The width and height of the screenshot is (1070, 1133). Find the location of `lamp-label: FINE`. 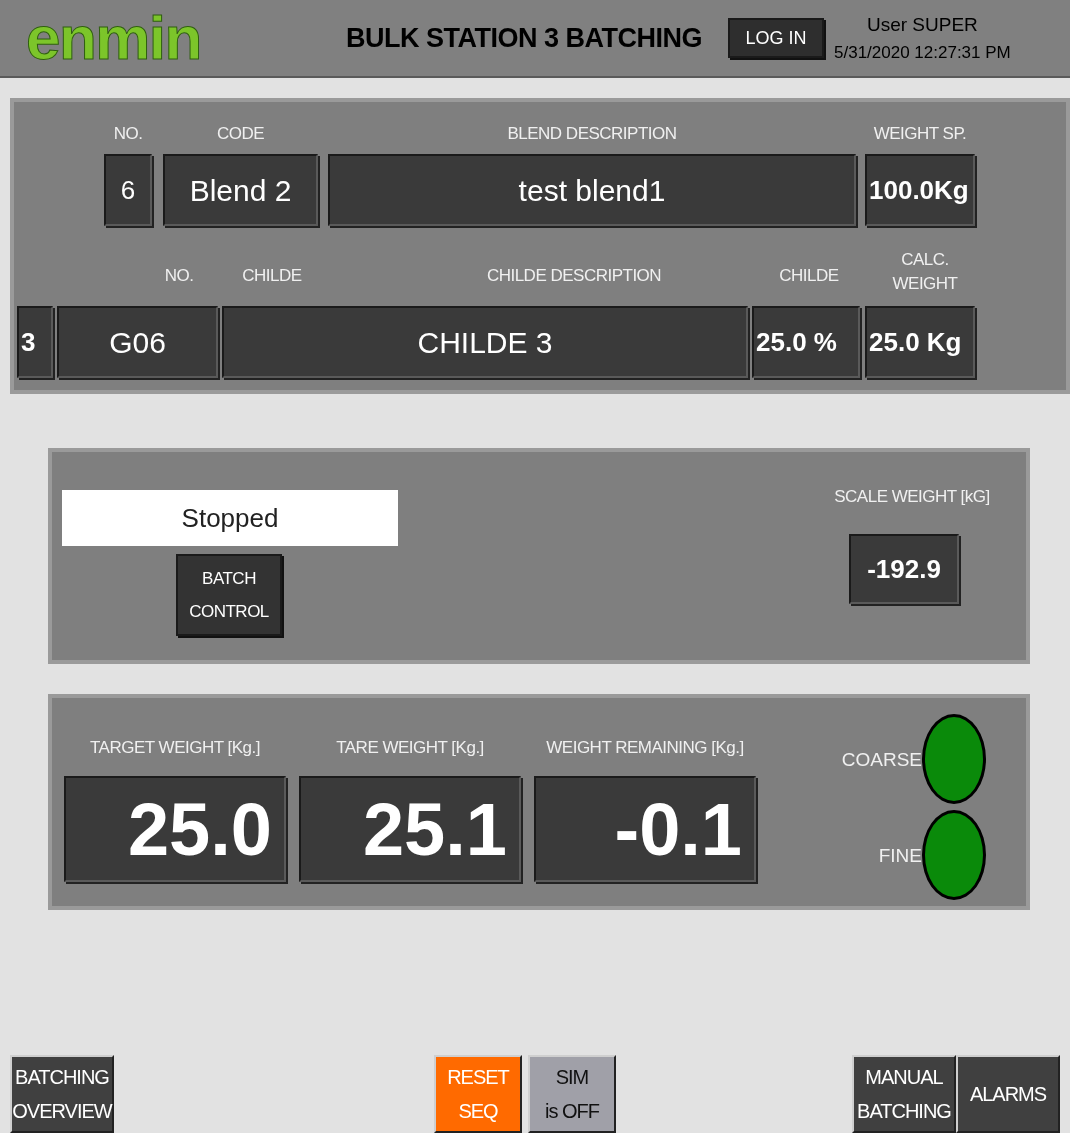

lamp-label: FINE is located at coordinates (899, 856).